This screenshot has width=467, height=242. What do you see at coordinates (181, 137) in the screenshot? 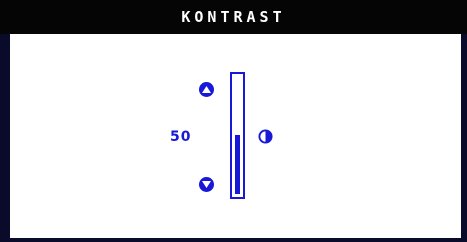
I see `contrast-value: 50` at bounding box center [181, 137].